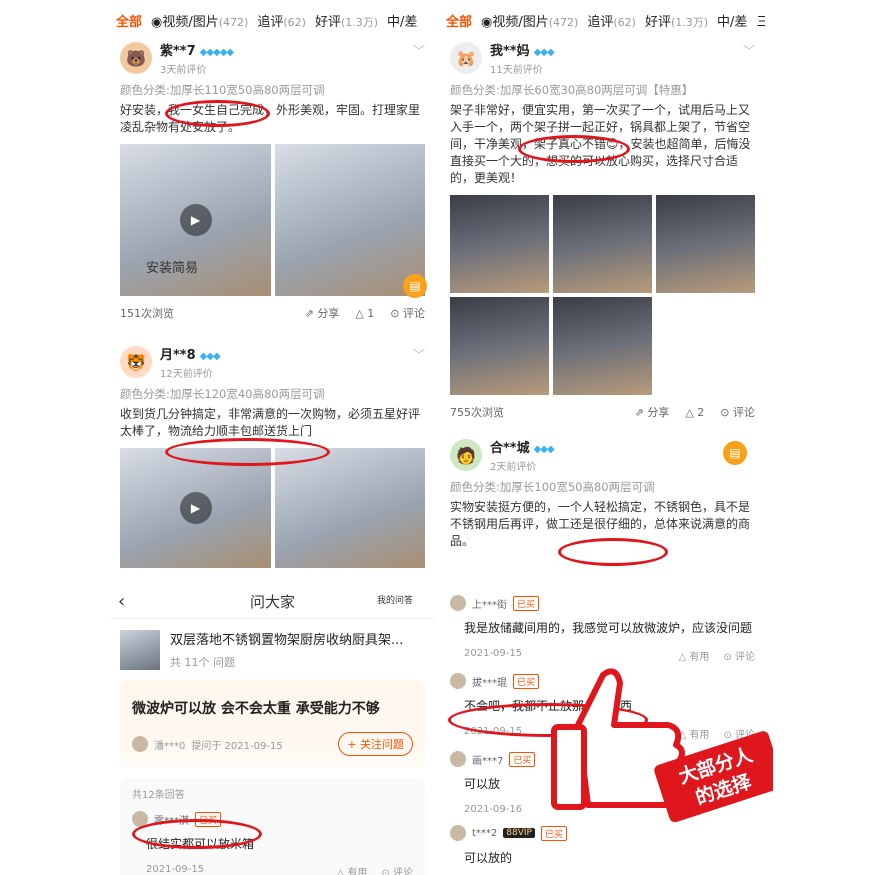  What do you see at coordinates (466, 455) in the screenshot?
I see `avatar: 🧑` at bounding box center [466, 455].